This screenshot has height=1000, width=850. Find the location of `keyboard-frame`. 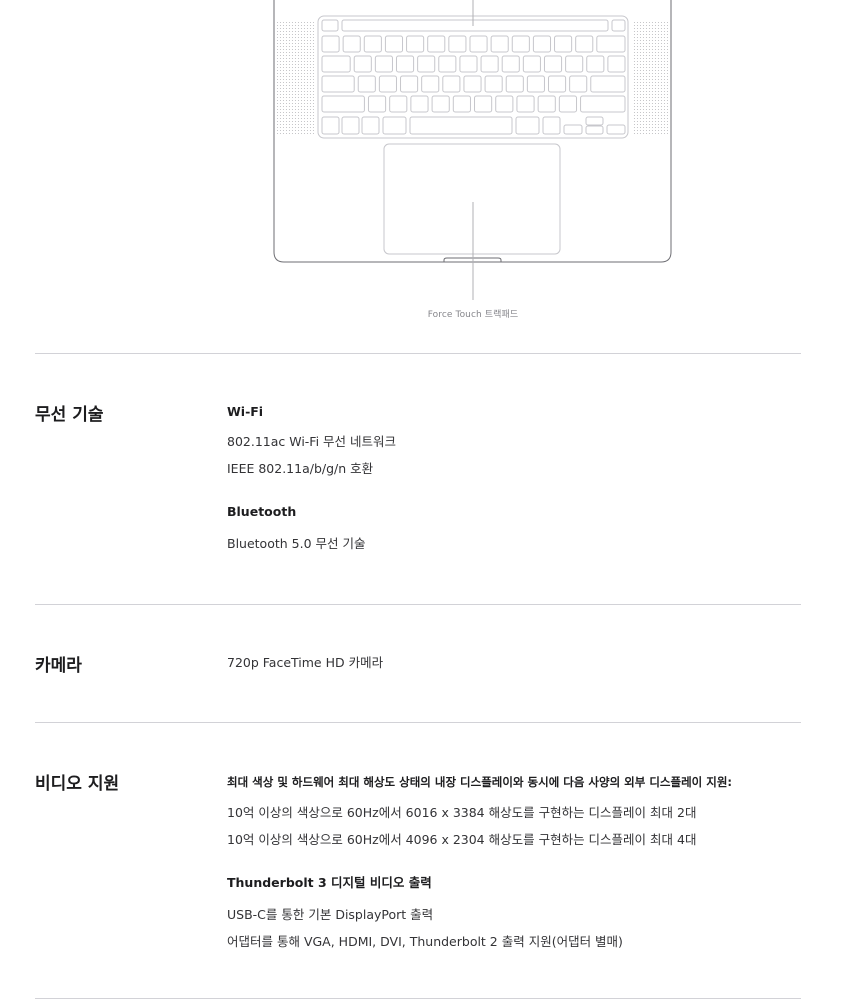

keyboard-frame is located at coordinates (473, 77).